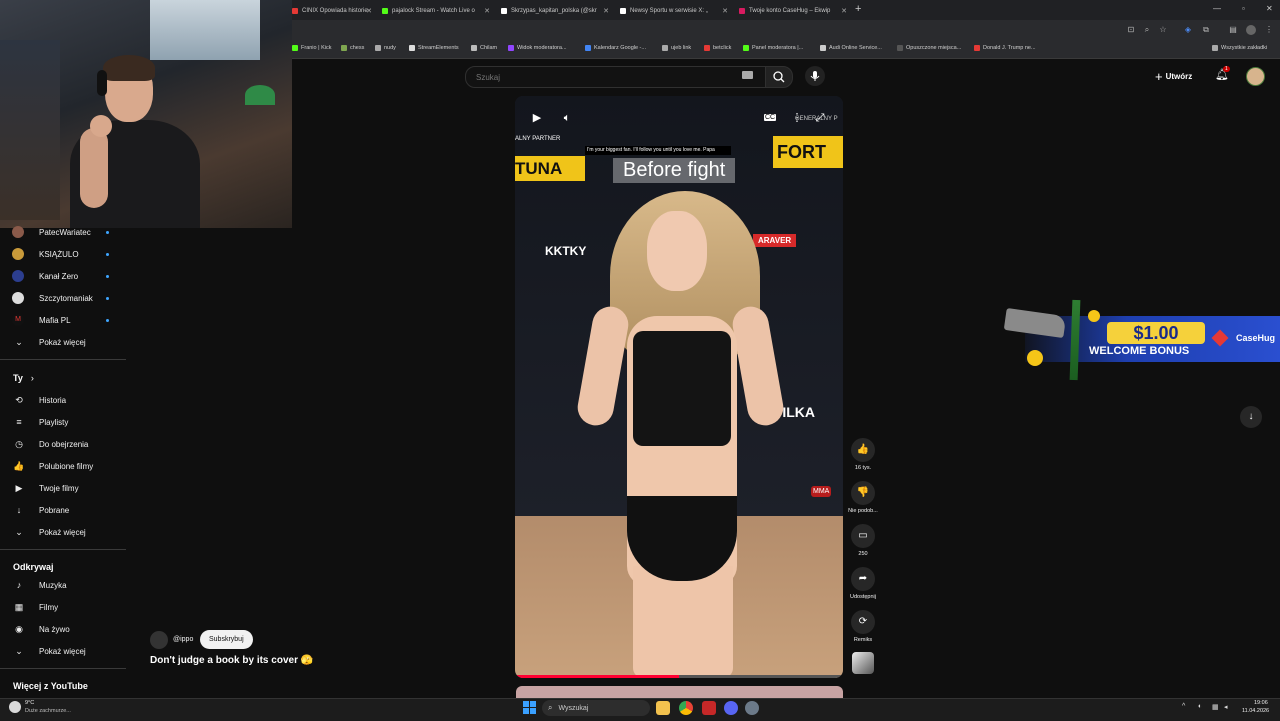 This screenshot has height=721, width=1280. Describe the element at coordinates (679, 692) in the screenshot. I see `next-video-preview` at that location.